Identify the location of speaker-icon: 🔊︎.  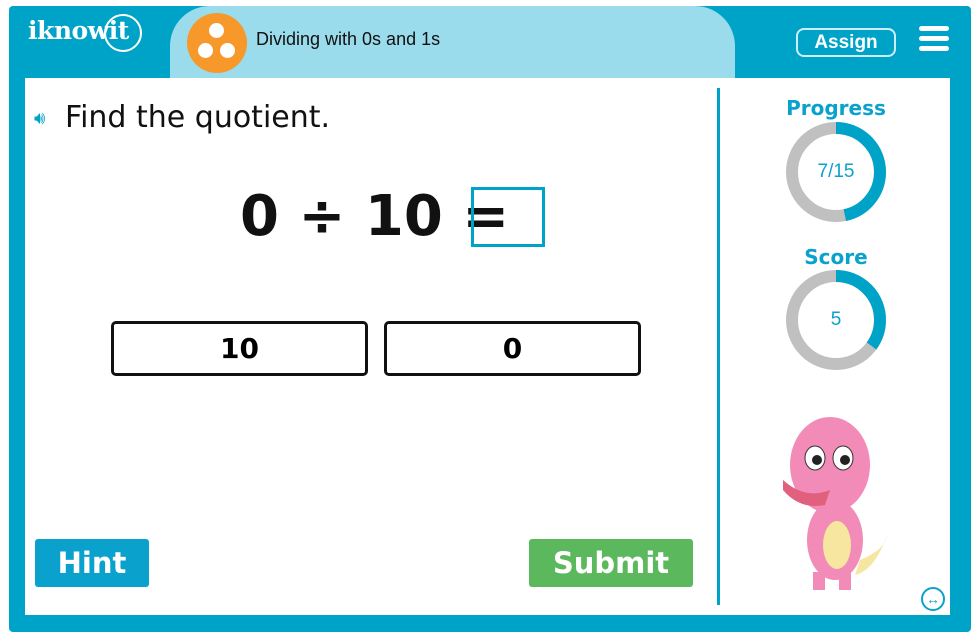
(39, 118).